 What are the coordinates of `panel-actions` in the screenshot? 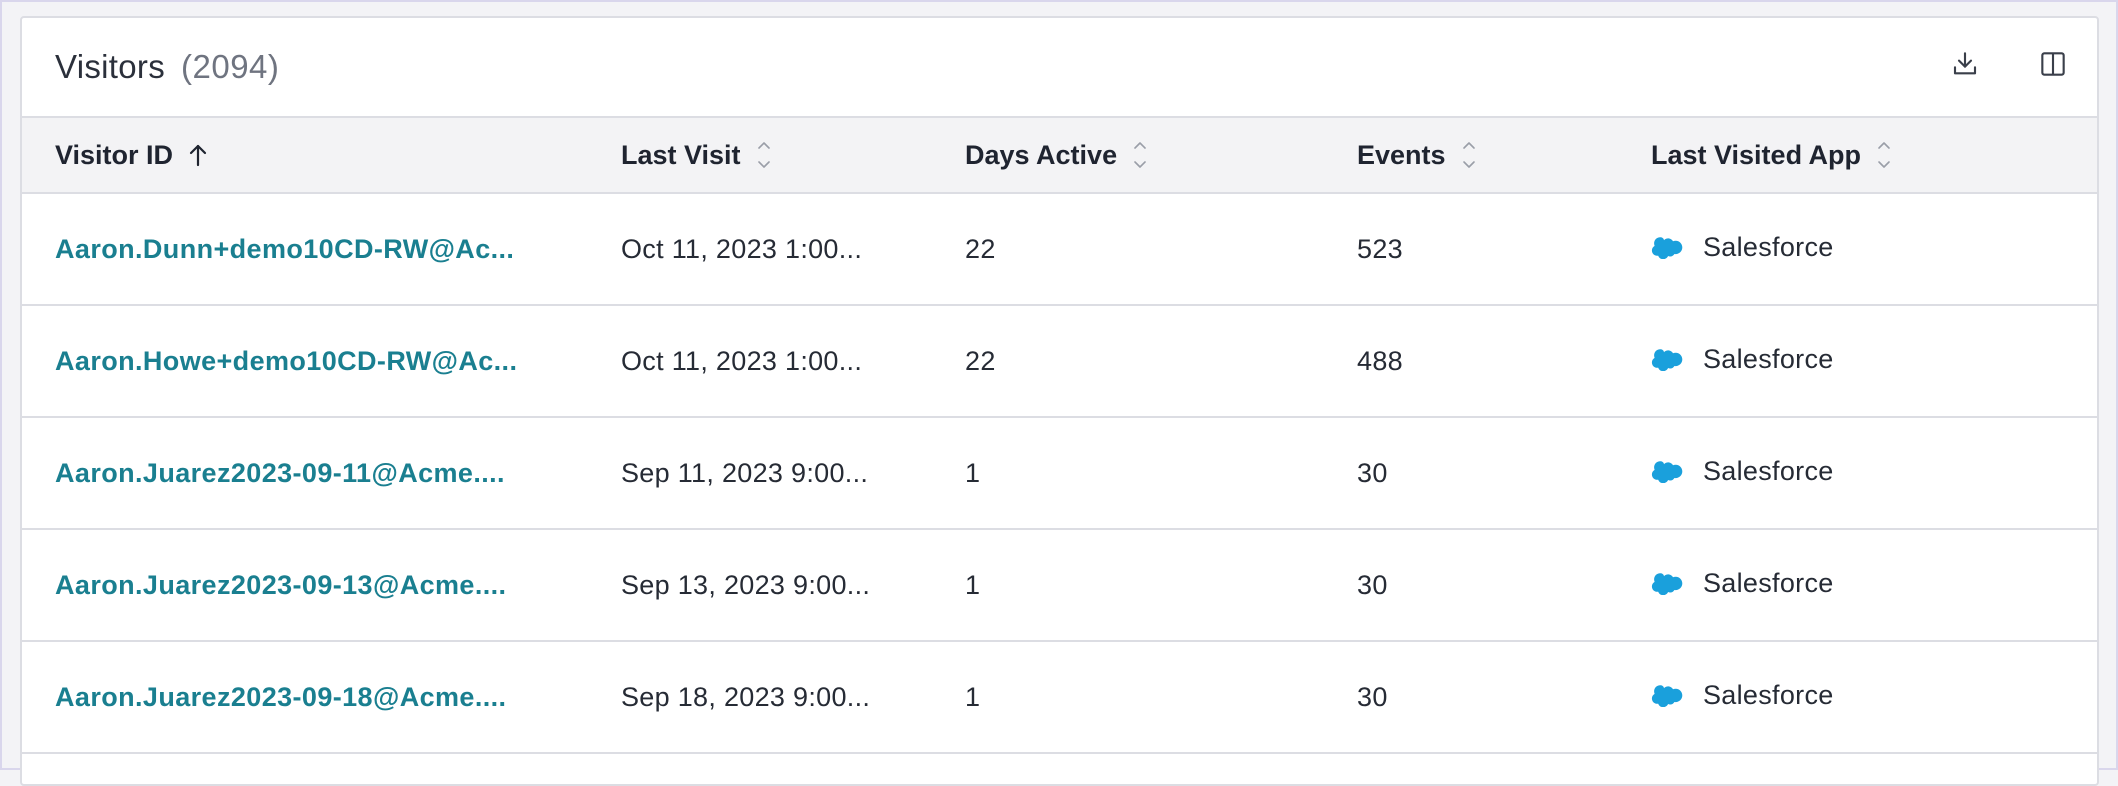 It's located at (2009, 64).